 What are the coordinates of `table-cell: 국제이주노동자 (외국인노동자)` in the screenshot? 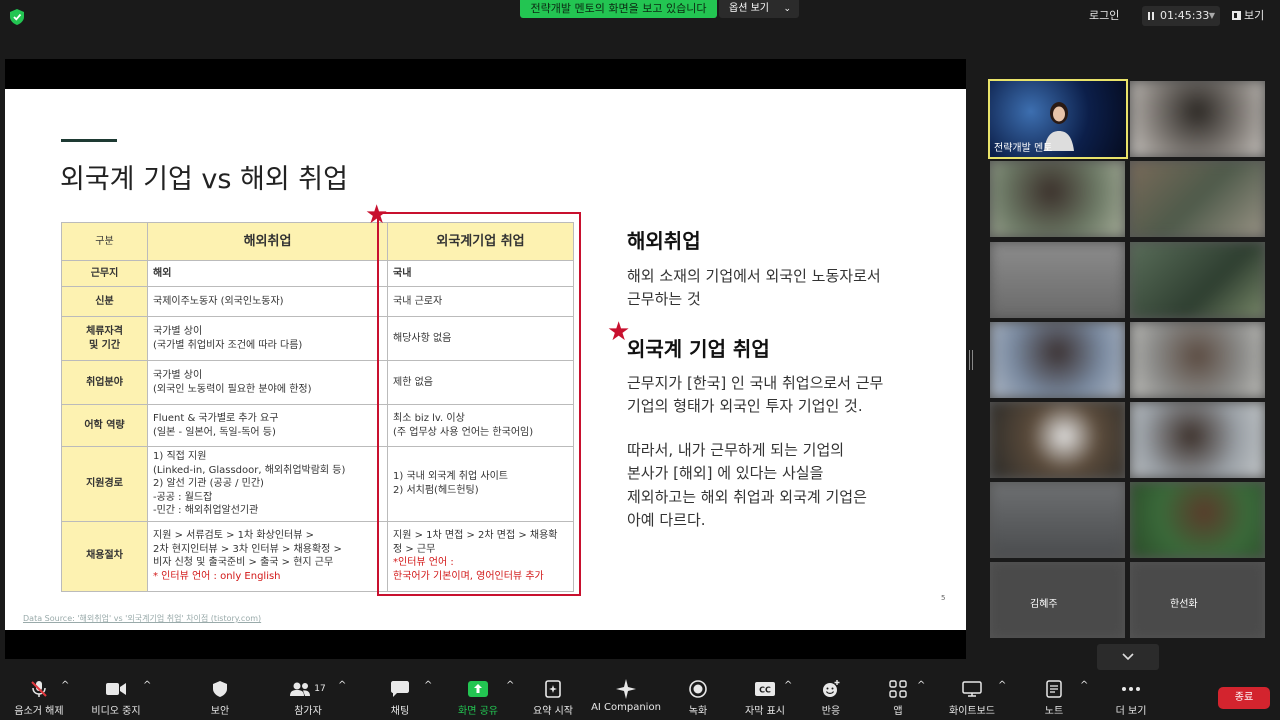 It's located at (267, 301).